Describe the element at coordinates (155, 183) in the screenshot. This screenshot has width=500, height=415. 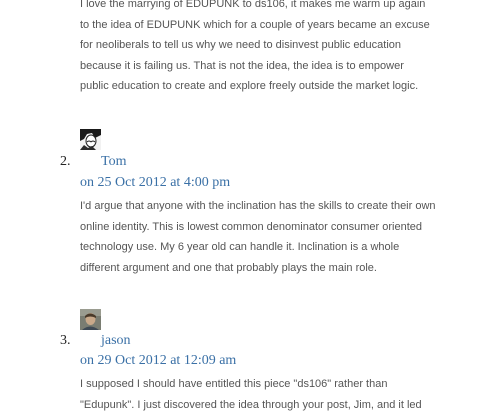
I see `comment-date-link: on 25 Oct 2012 at 4:00 pm` at that location.